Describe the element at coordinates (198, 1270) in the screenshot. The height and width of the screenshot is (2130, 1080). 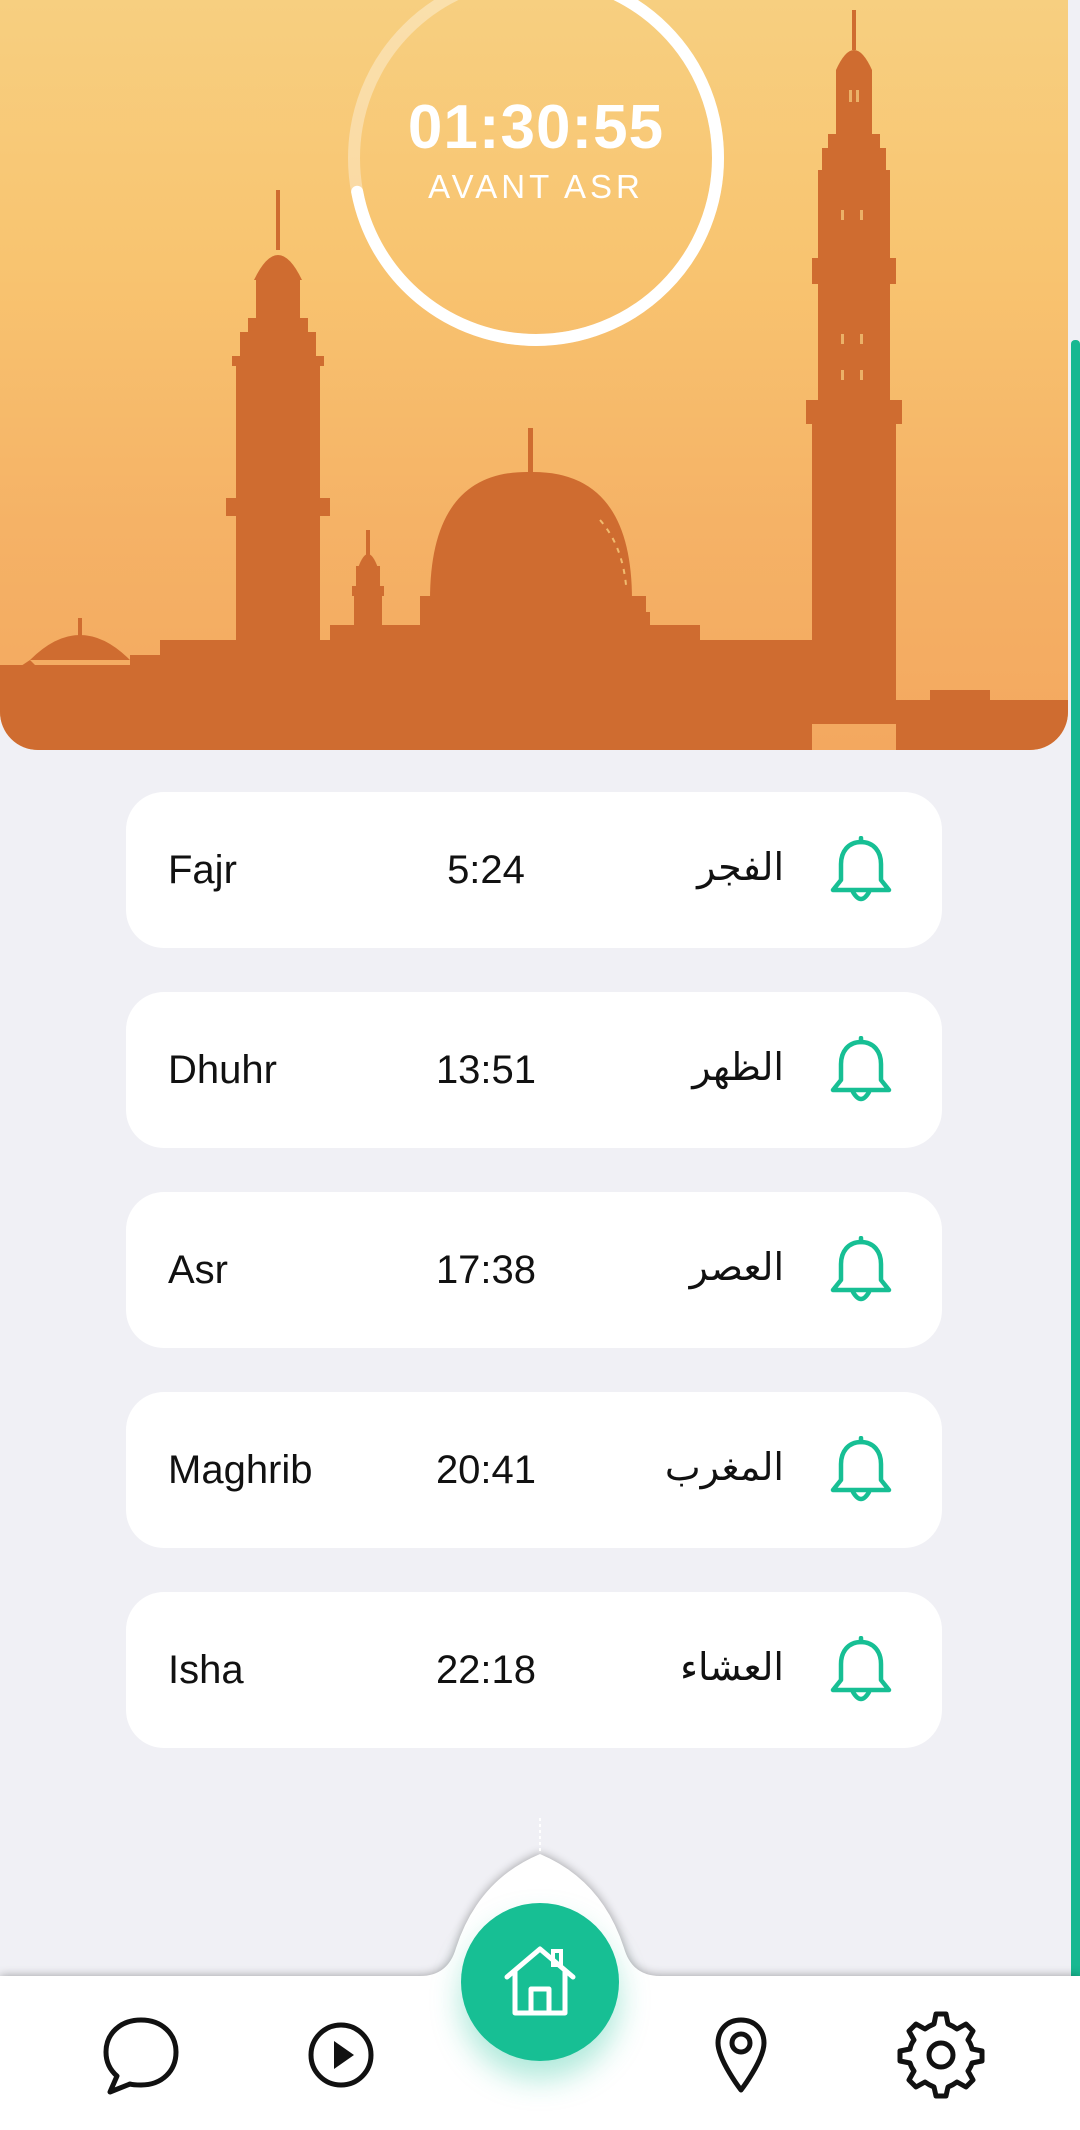
I see `prayer-name: Asr` at that location.